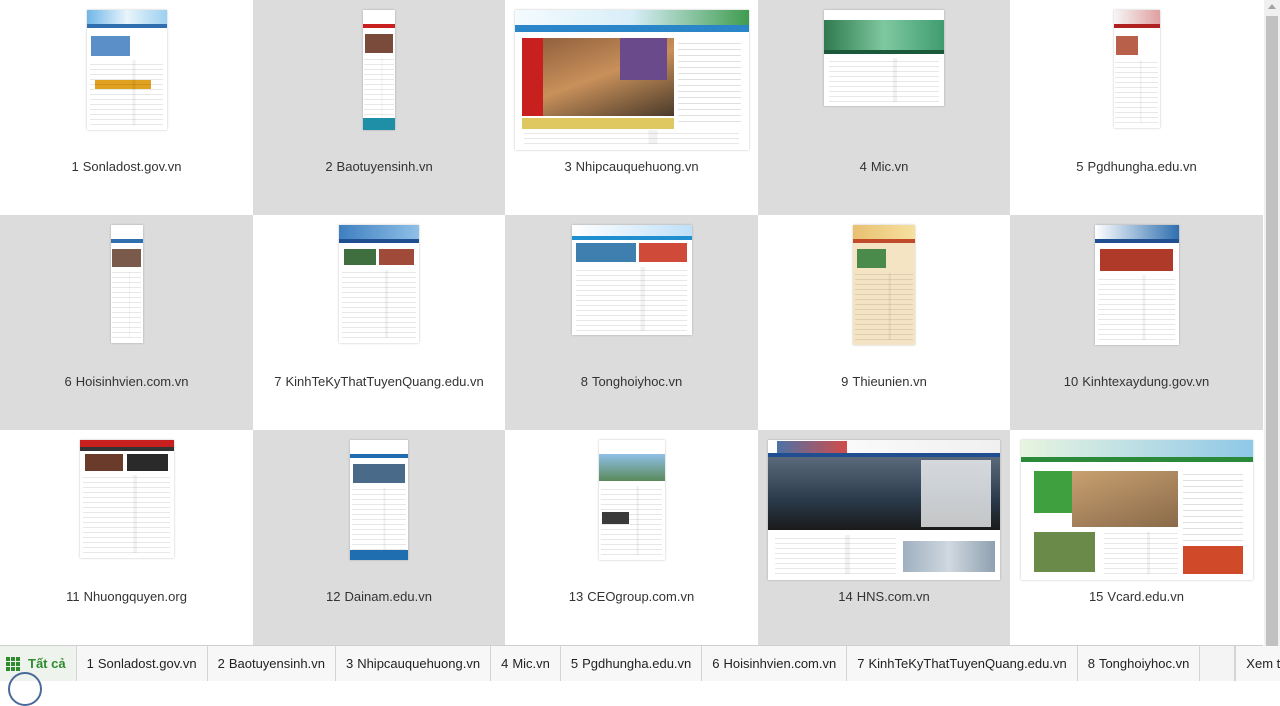  What do you see at coordinates (333, 596) in the screenshot?
I see `site-number: 12` at bounding box center [333, 596].